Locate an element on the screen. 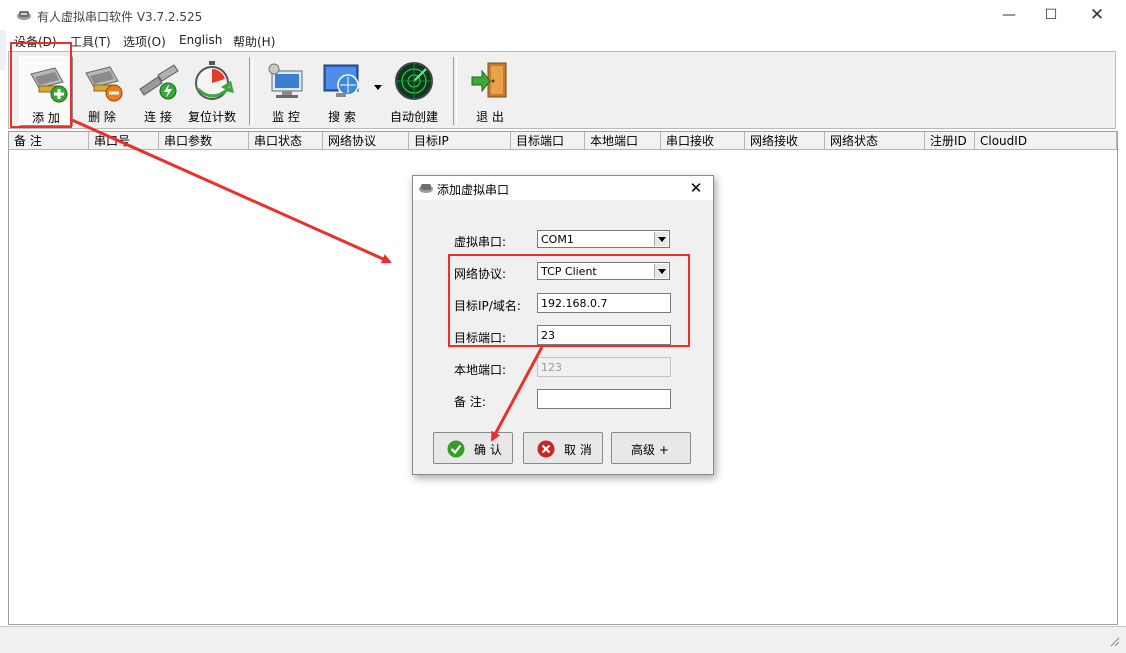  window-title: 有人虚拟串口软件 V3.7.2.525 is located at coordinates (120, 17).